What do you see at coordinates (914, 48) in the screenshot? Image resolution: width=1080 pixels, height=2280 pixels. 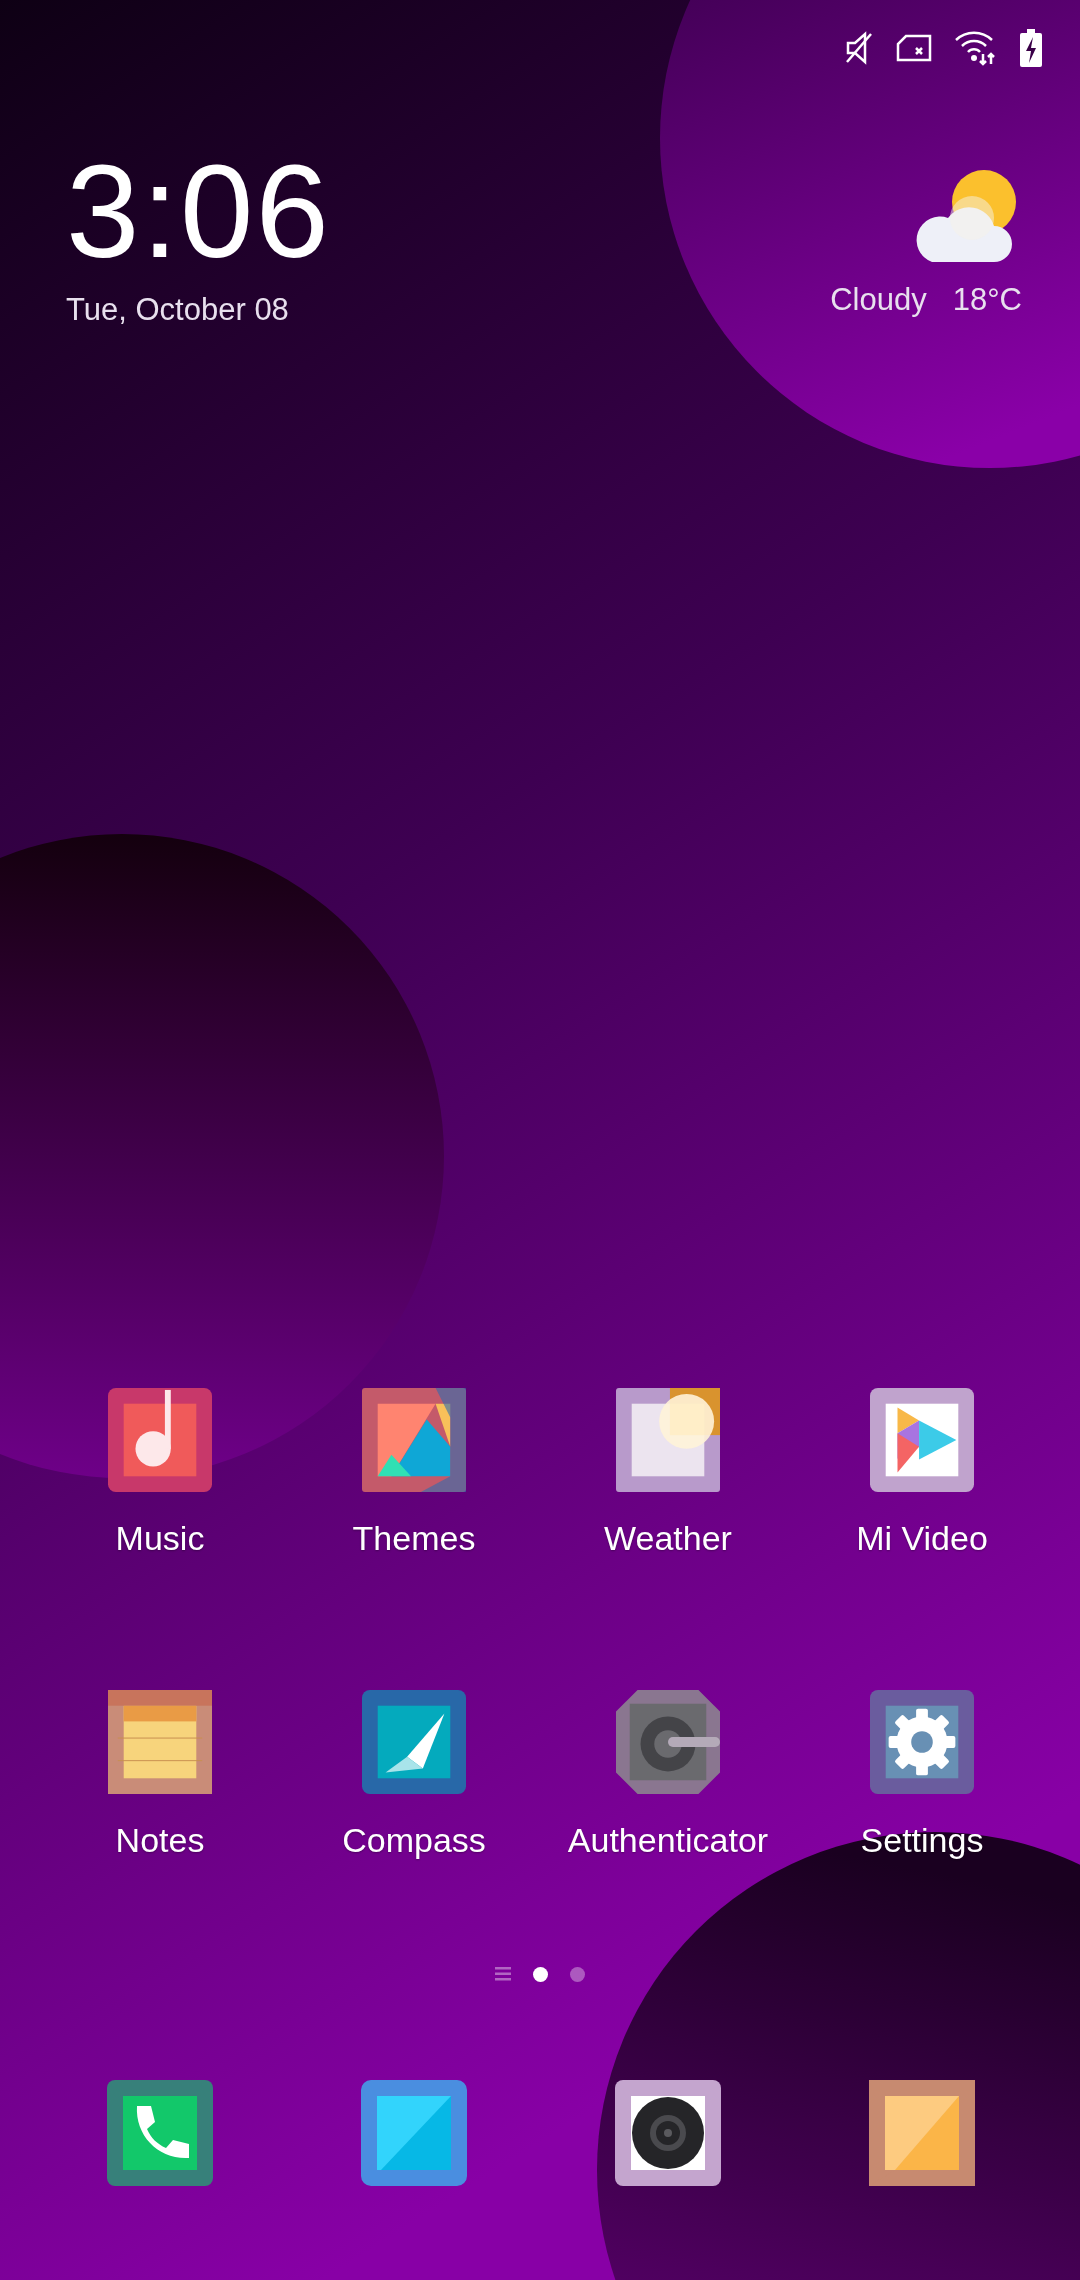 I see `sim-card-icon` at bounding box center [914, 48].